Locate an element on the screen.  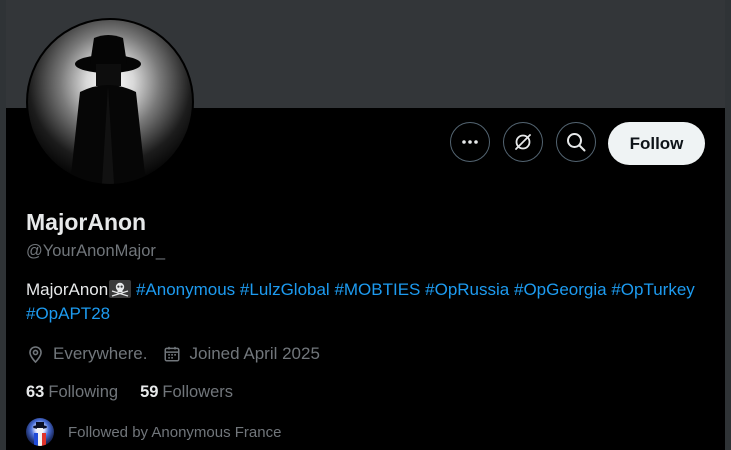
hooded-figure-image is located at coordinates (108, 109).